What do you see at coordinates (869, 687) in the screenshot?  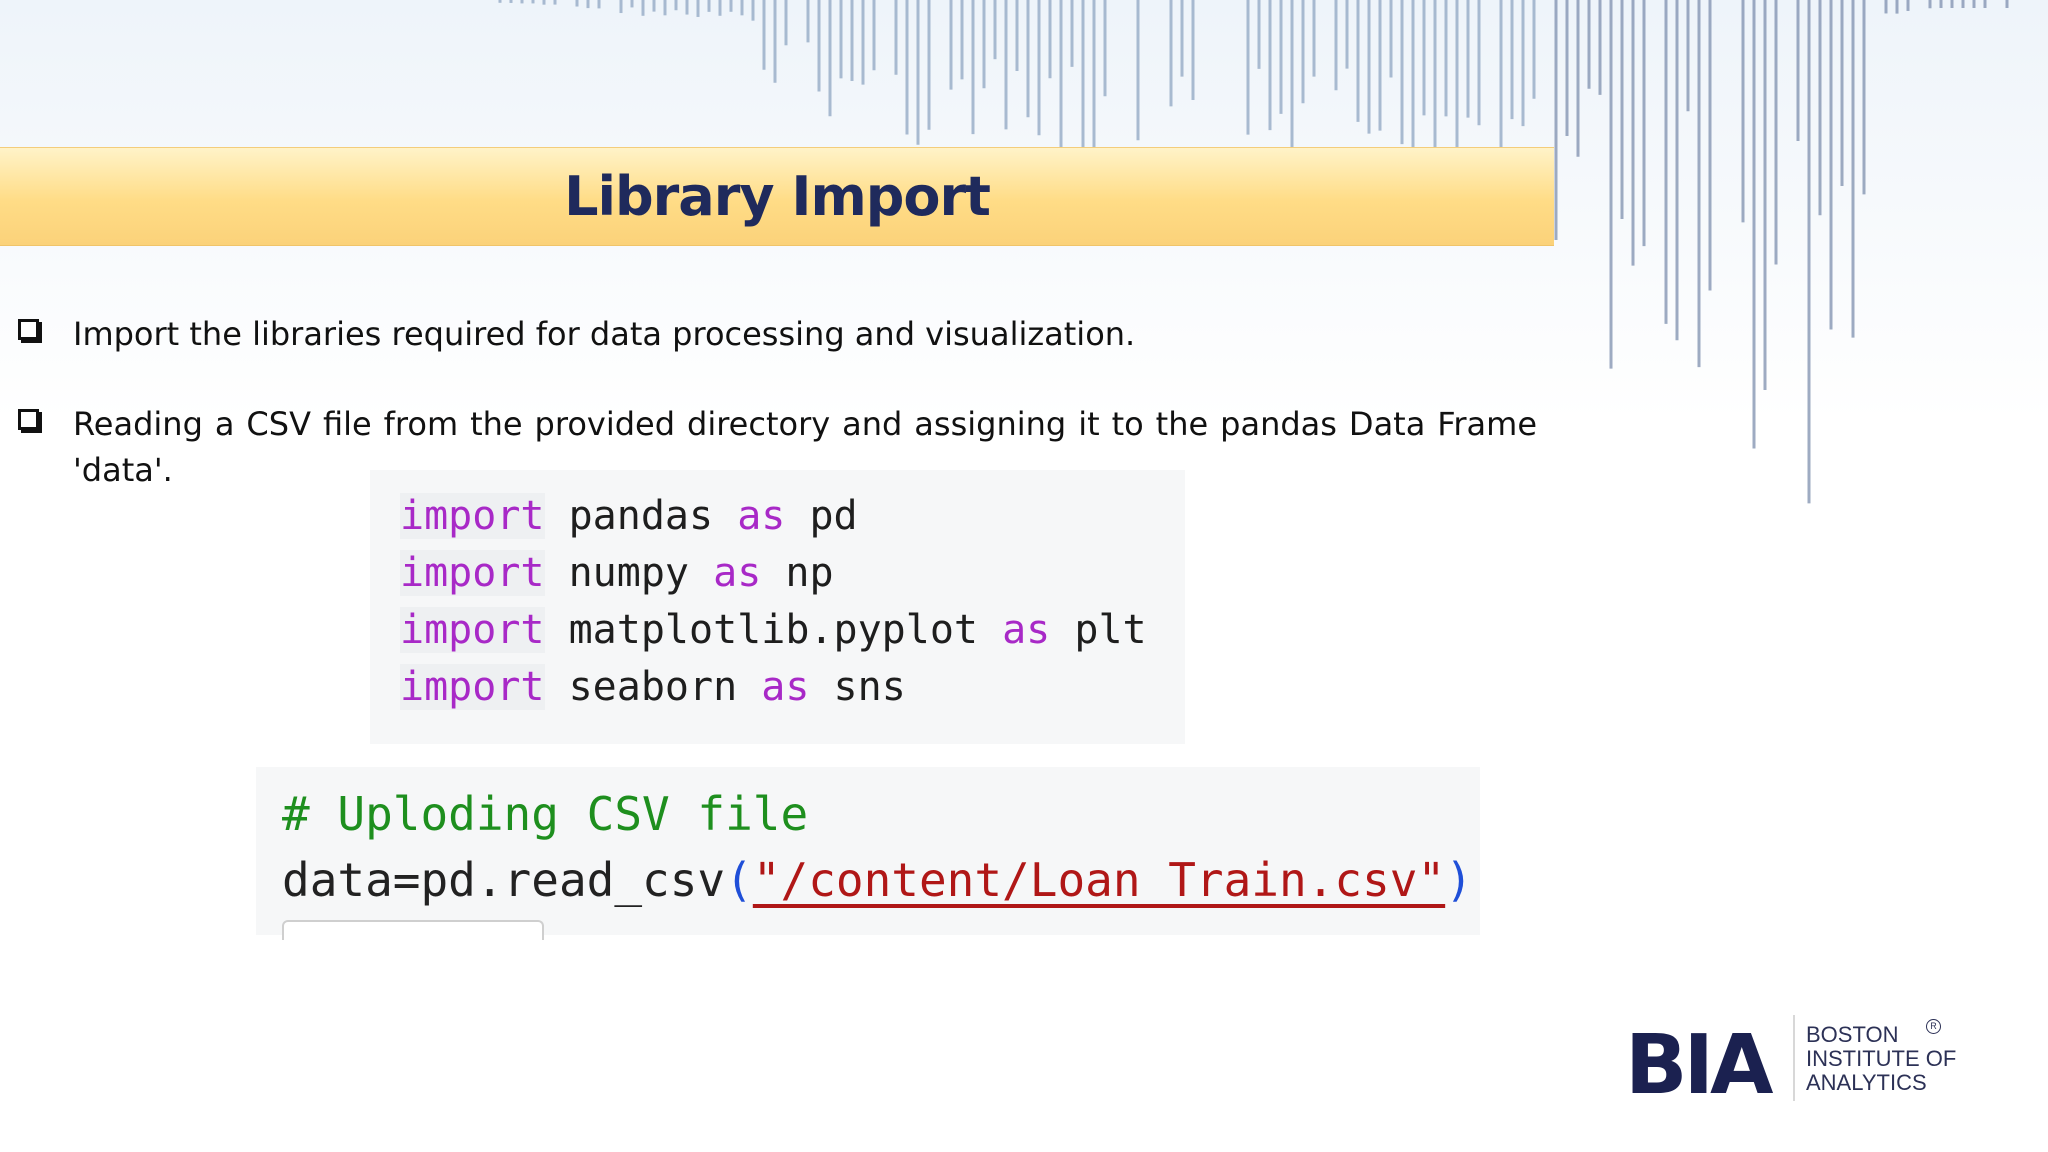 I see `module-alias: sns` at bounding box center [869, 687].